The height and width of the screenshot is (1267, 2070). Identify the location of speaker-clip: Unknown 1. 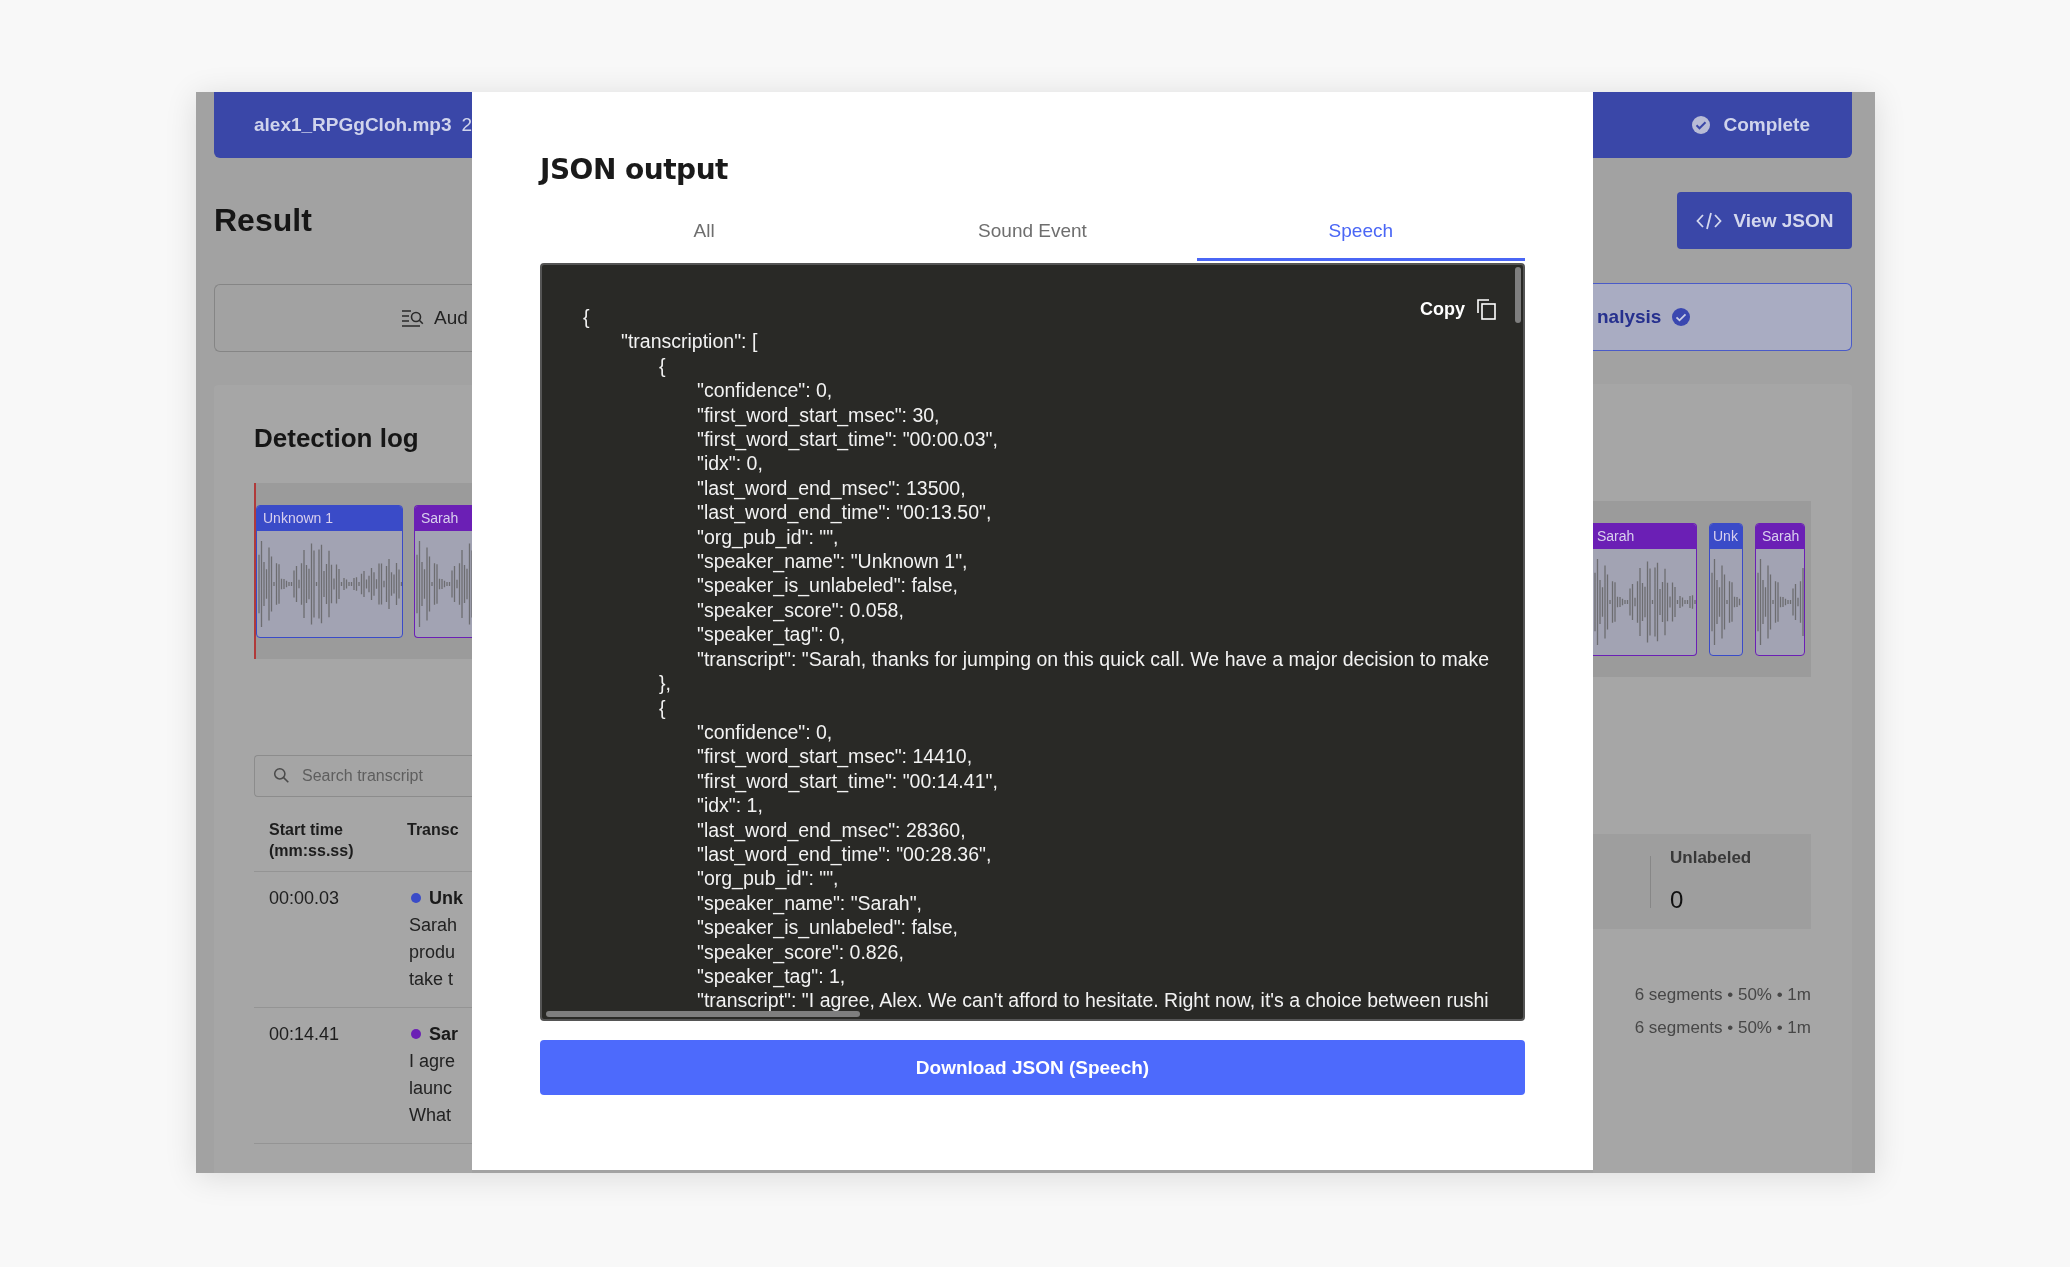
(329, 571).